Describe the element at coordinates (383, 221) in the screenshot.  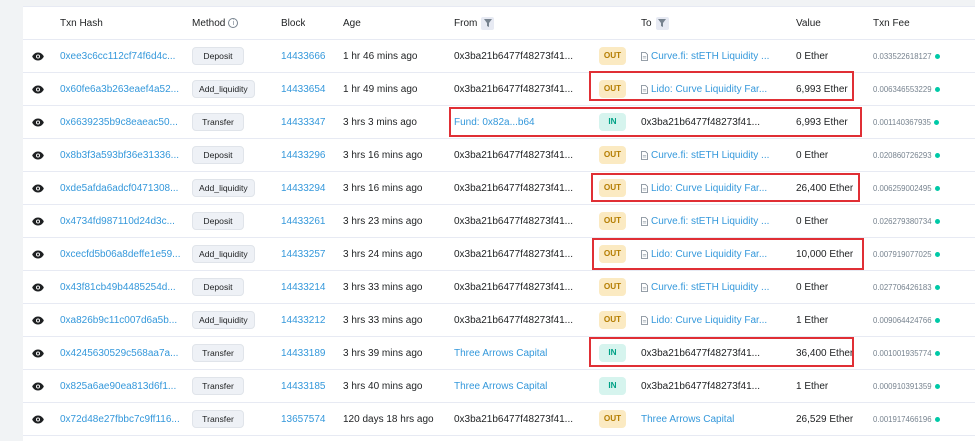
I see `age-text: 3 hrs 23 mins ago` at that location.